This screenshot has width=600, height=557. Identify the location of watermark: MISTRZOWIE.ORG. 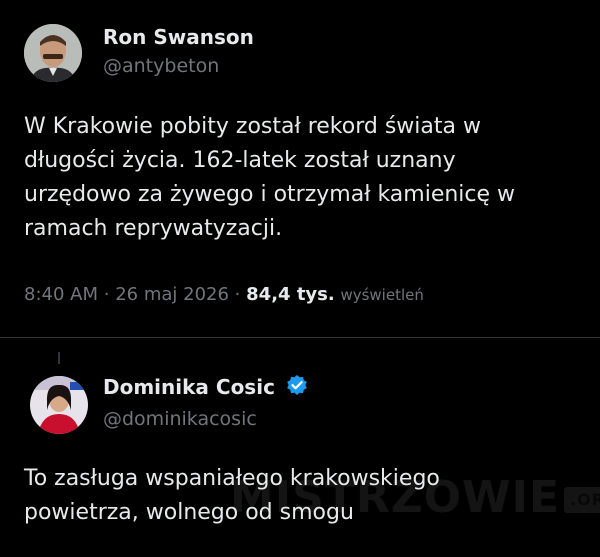
(415, 498).